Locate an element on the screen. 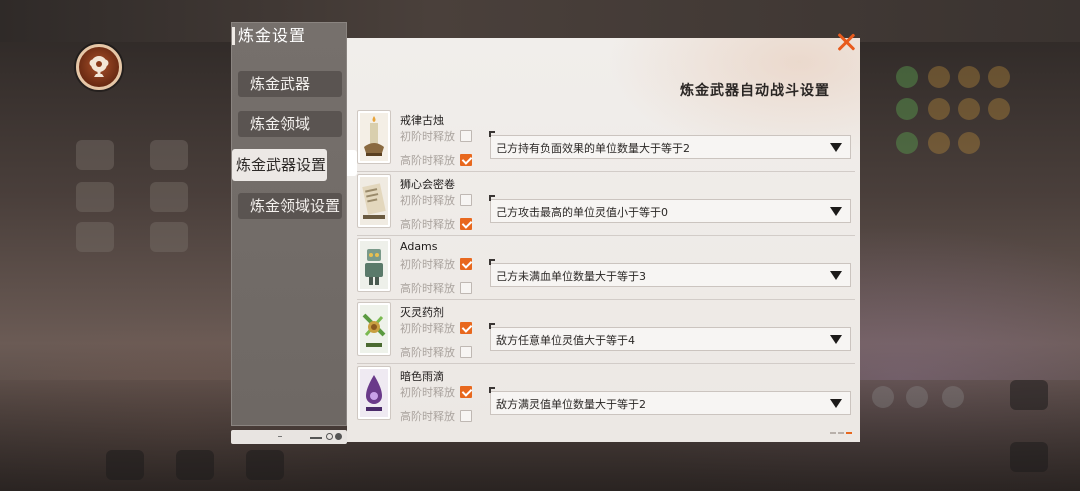 The width and height of the screenshot is (1080, 491). condition-dropdown: 敌方任意单位灵值大于等于4 is located at coordinates (670, 337).